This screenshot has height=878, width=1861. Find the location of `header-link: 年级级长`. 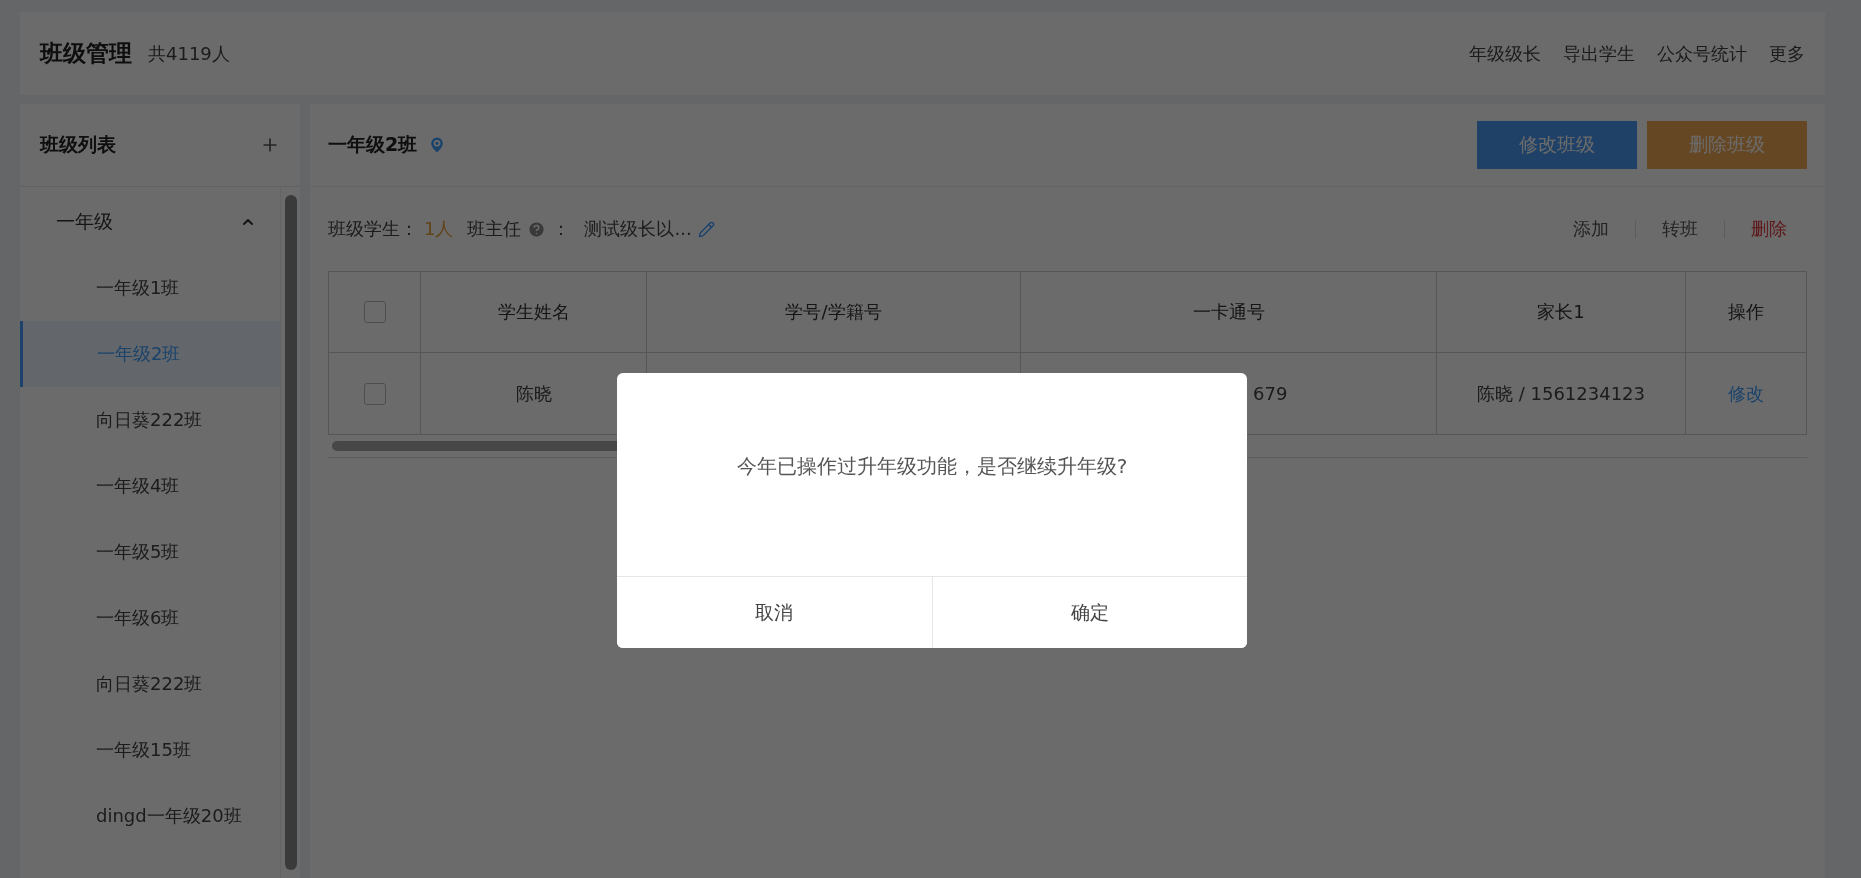

header-link: 年级级长 is located at coordinates (1505, 53).